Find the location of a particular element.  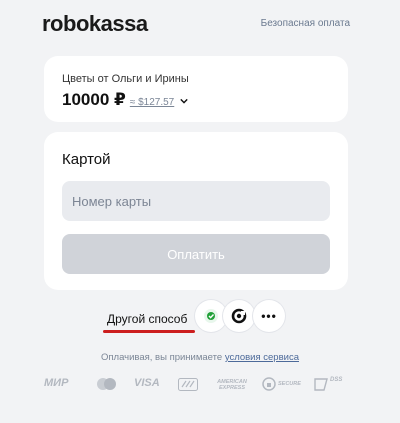

robokassa-logo: robokassa is located at coordinates (95, 24).